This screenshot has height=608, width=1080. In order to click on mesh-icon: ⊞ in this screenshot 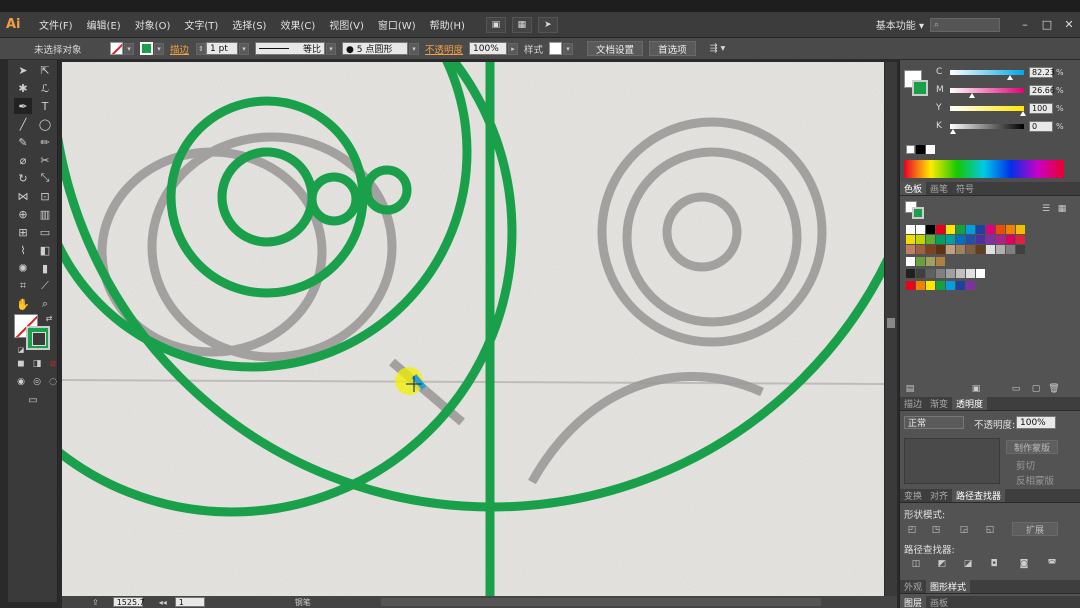, I will do `click(23, 232)`.